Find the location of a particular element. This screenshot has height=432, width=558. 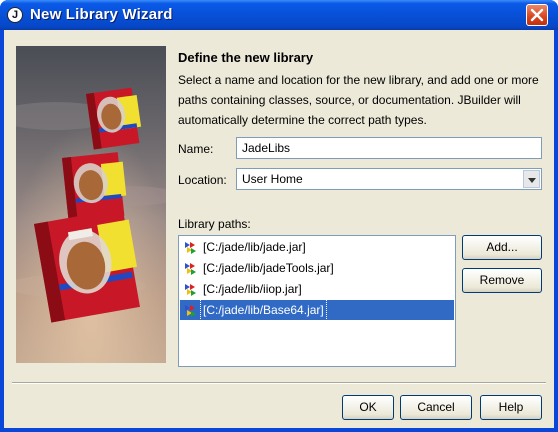

close-icon is located at coordinates (537, 15).